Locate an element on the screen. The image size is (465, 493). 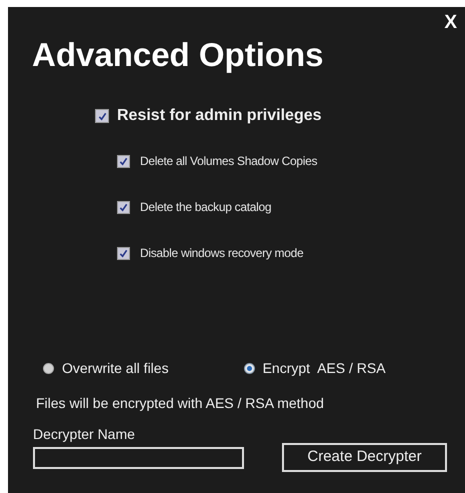
input-field is located at coordinates (138, 458).